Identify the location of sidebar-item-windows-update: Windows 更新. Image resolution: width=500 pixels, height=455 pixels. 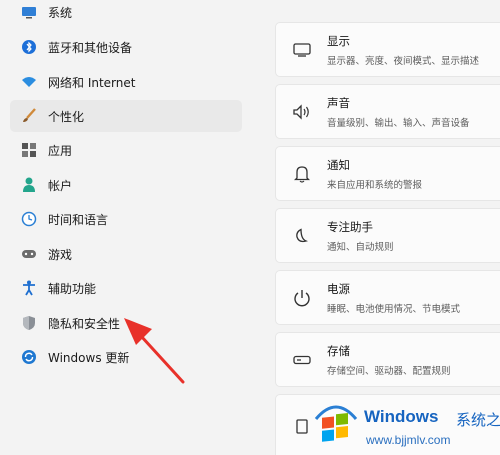
(126, 357).